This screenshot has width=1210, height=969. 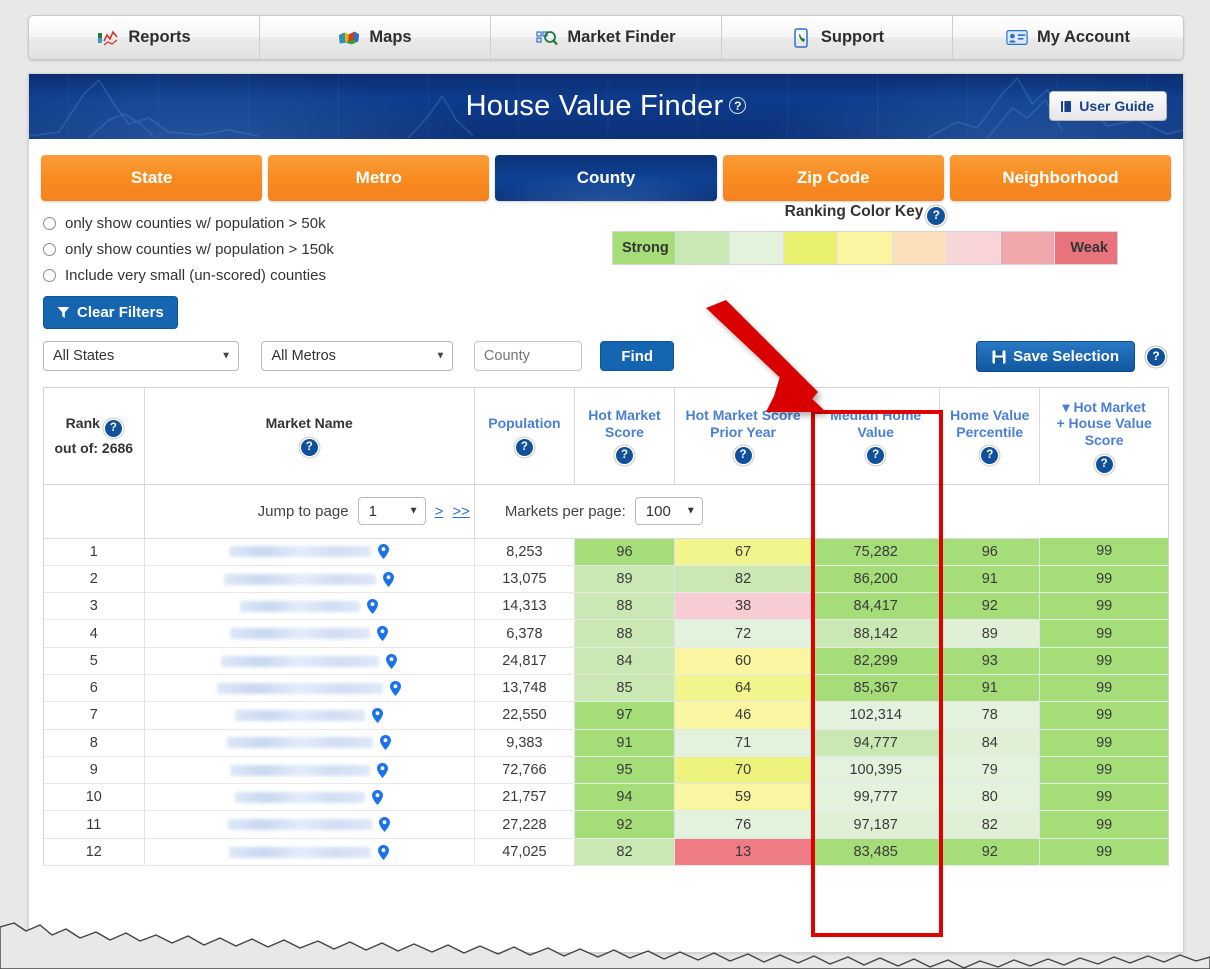 I want to click on table-row: 9 72,766 95 70 100,395 79 99, so click(x=606, y=770).